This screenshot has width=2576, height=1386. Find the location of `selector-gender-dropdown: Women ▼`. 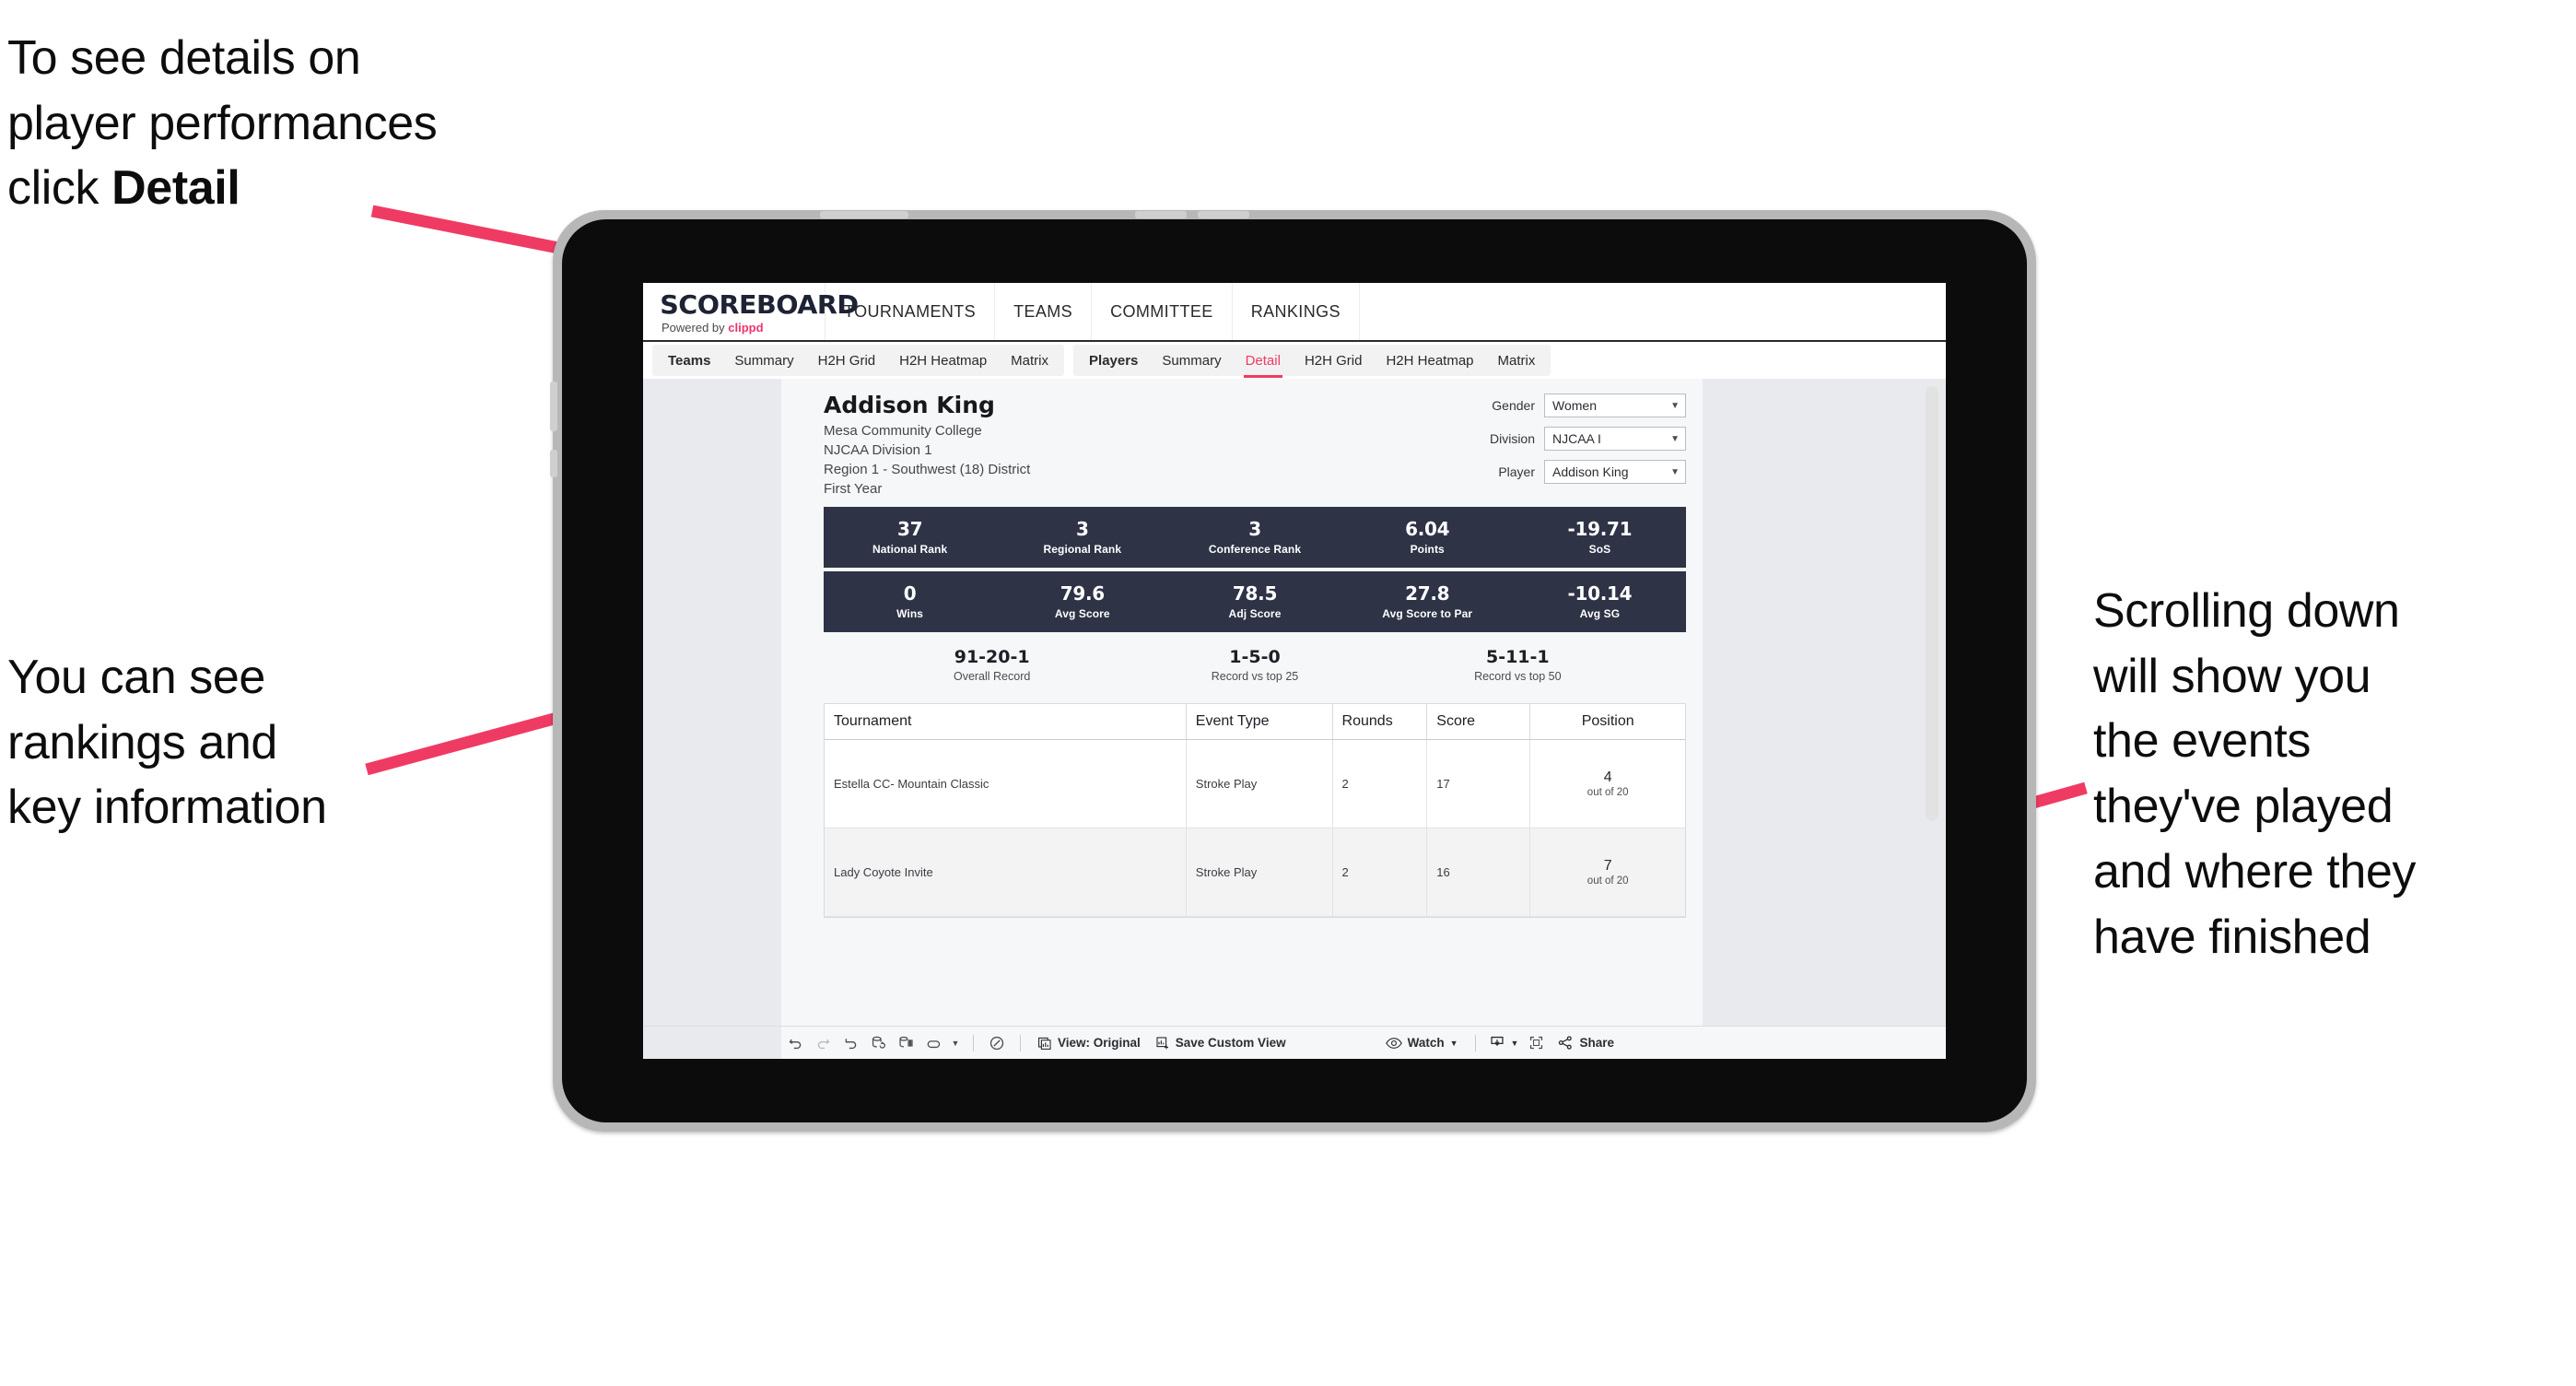

selector-gender-dropdown: Women ▼ is located at coordinates (1615, 405).